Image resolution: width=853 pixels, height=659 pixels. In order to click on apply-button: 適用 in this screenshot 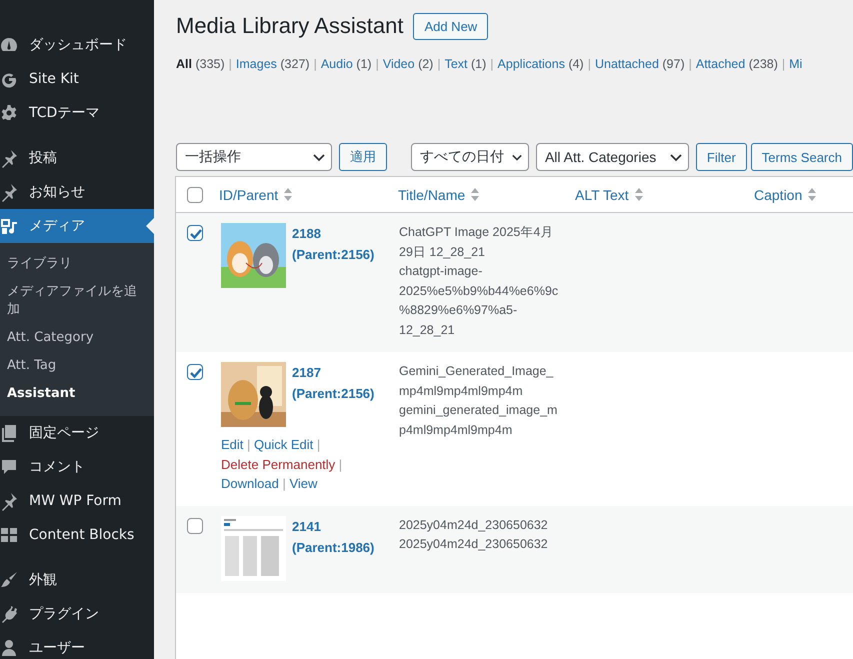, I will do `click(362, 157)`.